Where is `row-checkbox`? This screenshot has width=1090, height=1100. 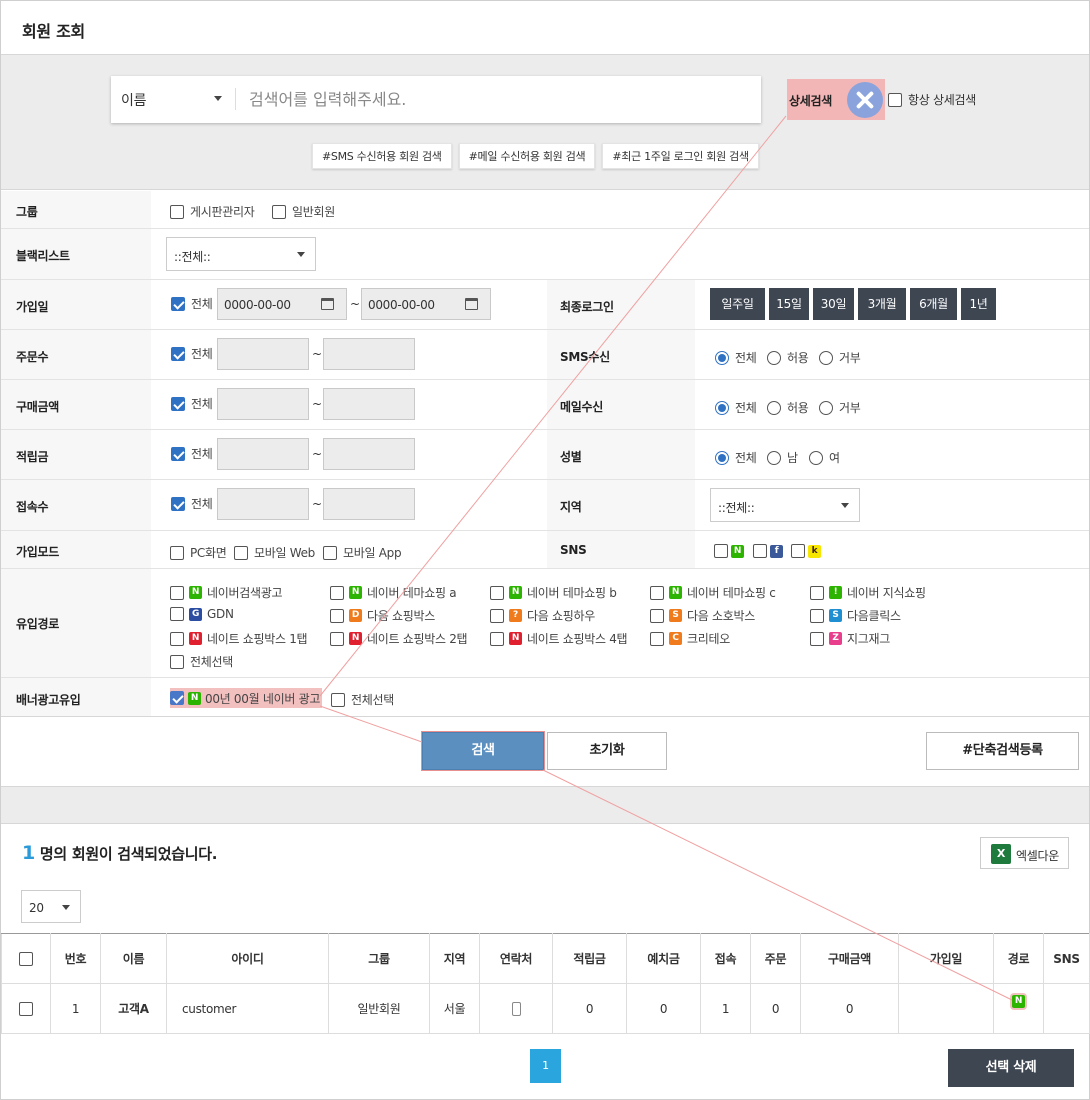 row-checkbox is located at coordinates (26, 1008).